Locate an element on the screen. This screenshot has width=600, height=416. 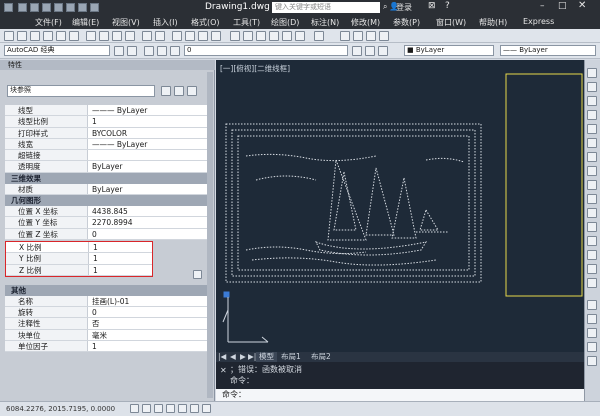
tab-layout2: 布局2 is located at coordinates (321, 357).